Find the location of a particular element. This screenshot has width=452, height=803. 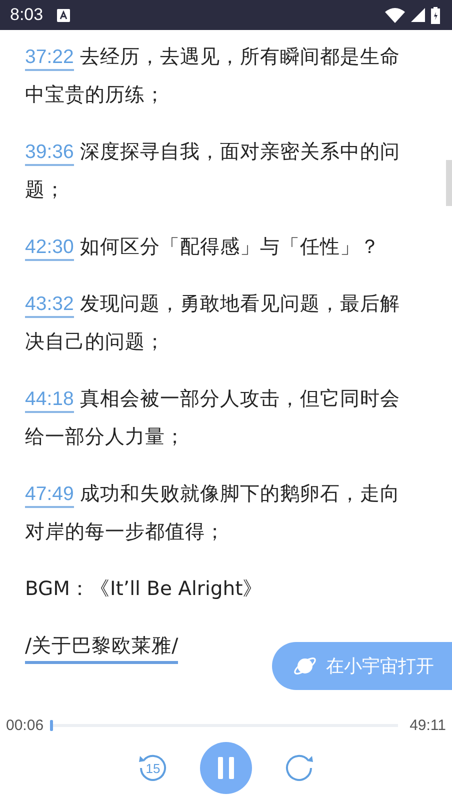

chapter-text: 44:18 真相会被一部分人攻击，但它同时会给一部分人力量； is located at coordinates (213, 418).